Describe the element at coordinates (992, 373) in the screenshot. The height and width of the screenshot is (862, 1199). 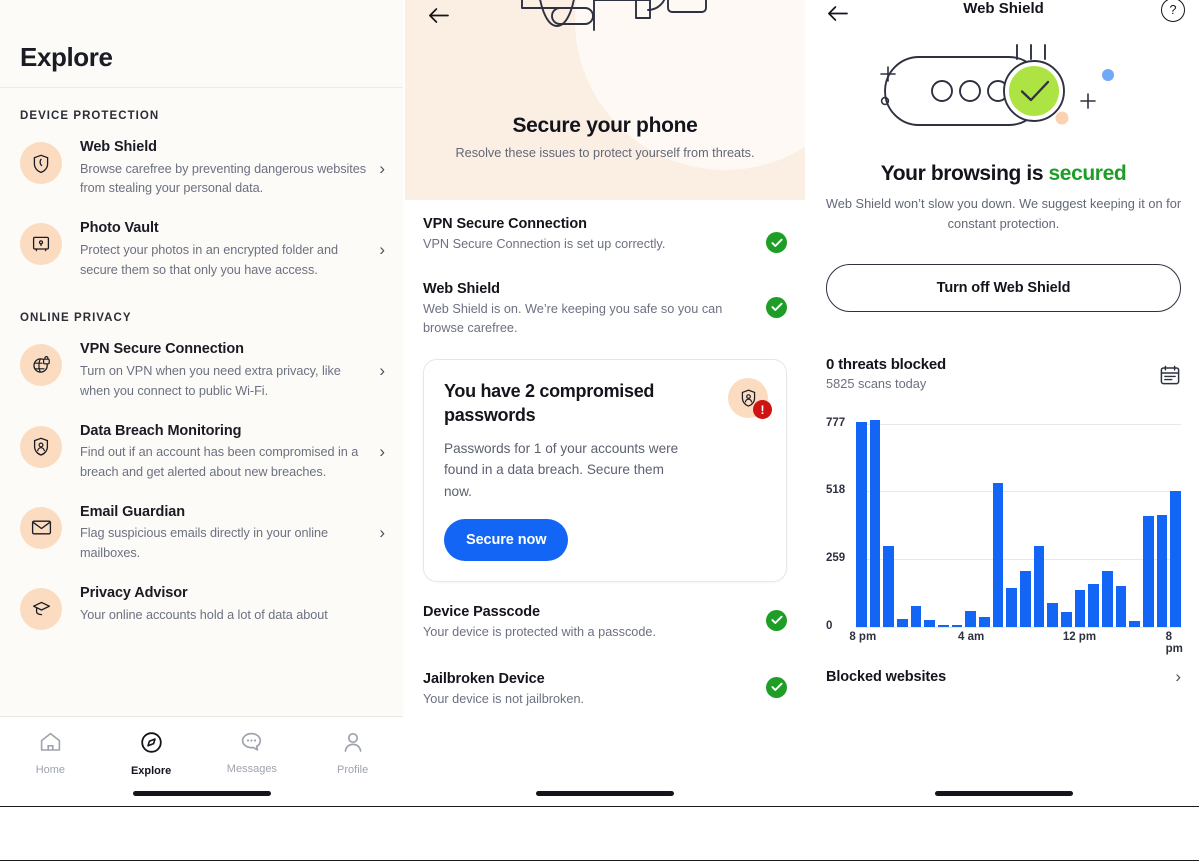
I see `stats-text: 0 threats blocked 5825 scans today` at that location.